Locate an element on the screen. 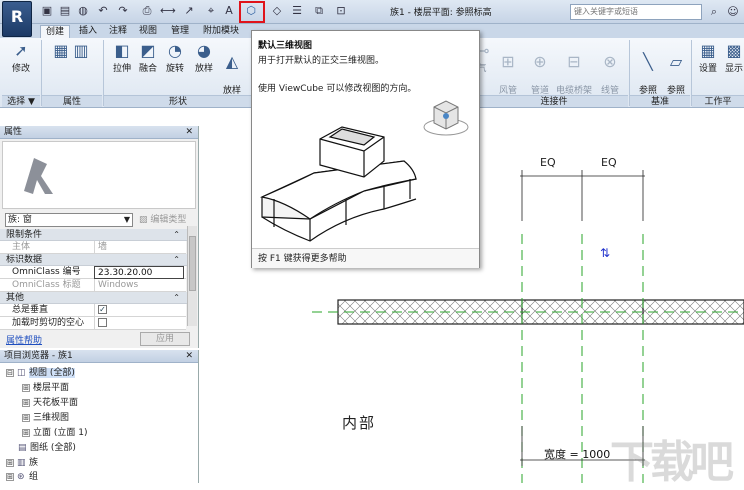  search-input: 键入关键字或短语 is located at coordinates (636, 12).